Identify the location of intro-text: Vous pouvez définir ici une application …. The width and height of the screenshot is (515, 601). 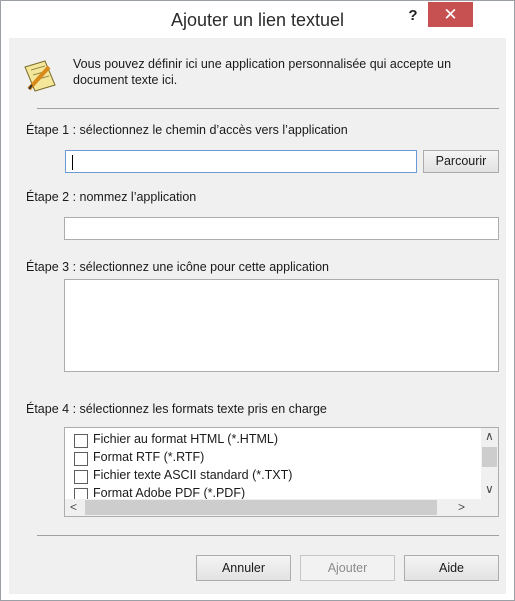
(262, 72).